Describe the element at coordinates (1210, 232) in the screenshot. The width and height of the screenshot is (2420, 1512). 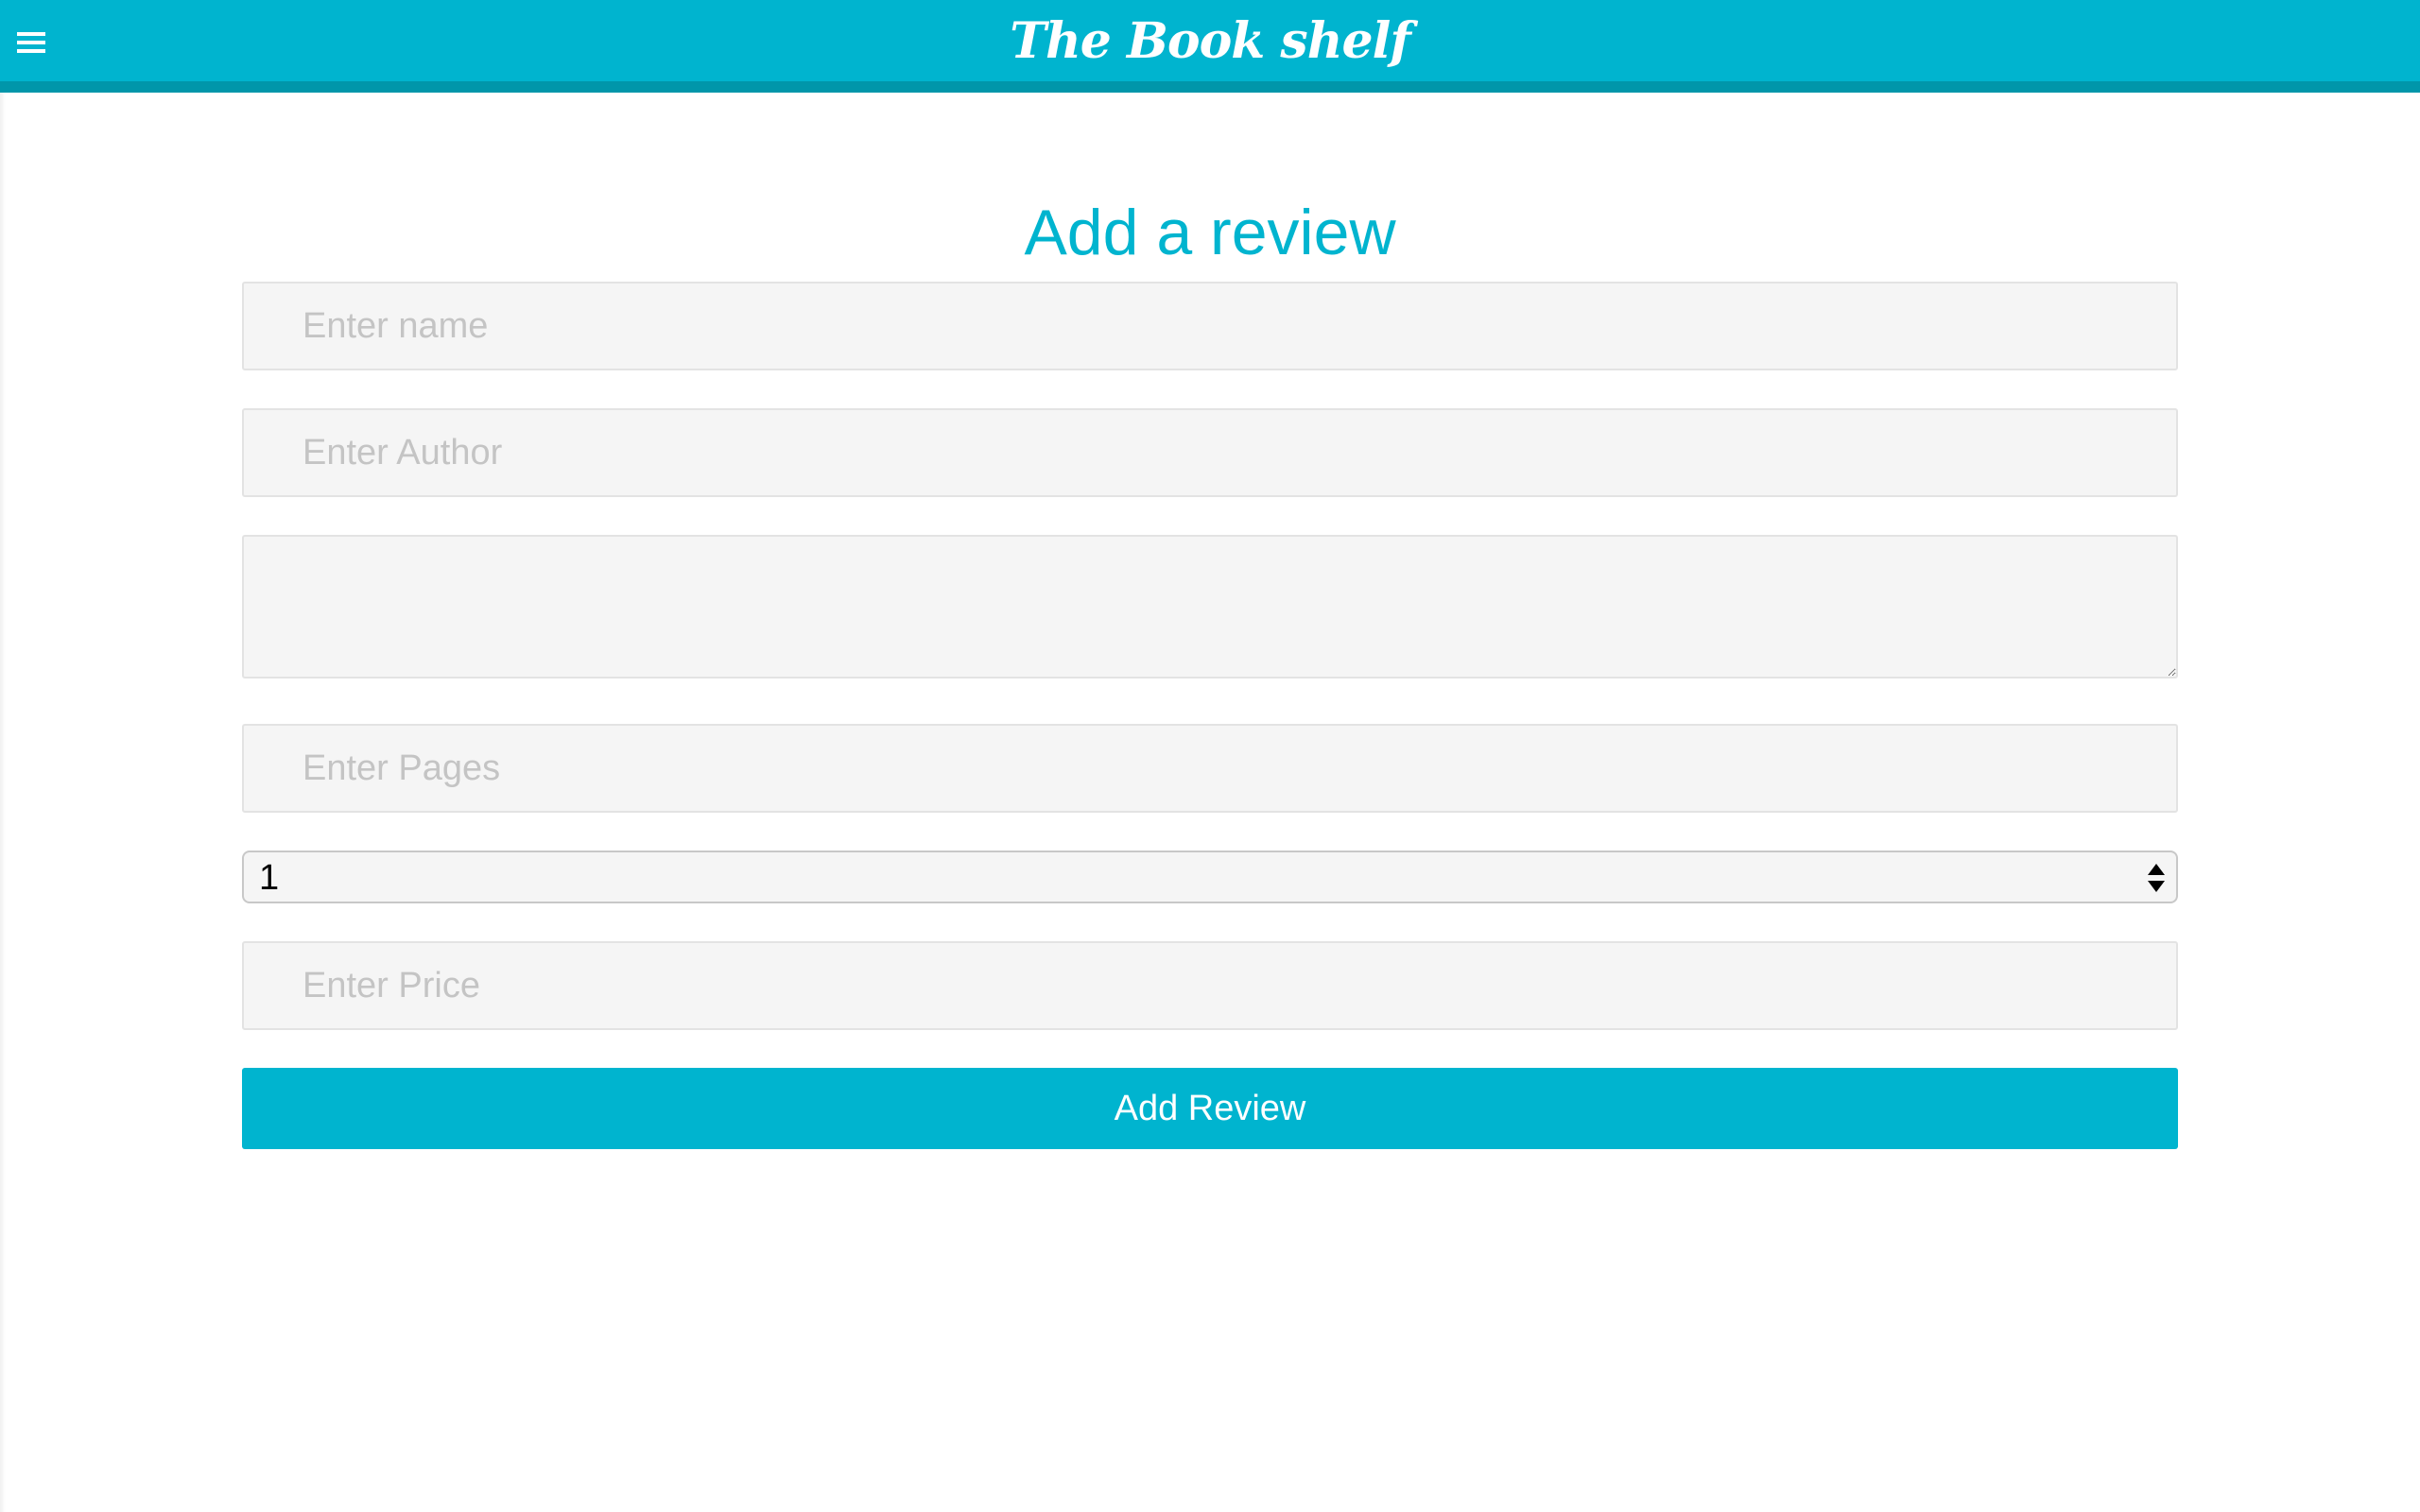
I see `page-title: Add a review` at that location.